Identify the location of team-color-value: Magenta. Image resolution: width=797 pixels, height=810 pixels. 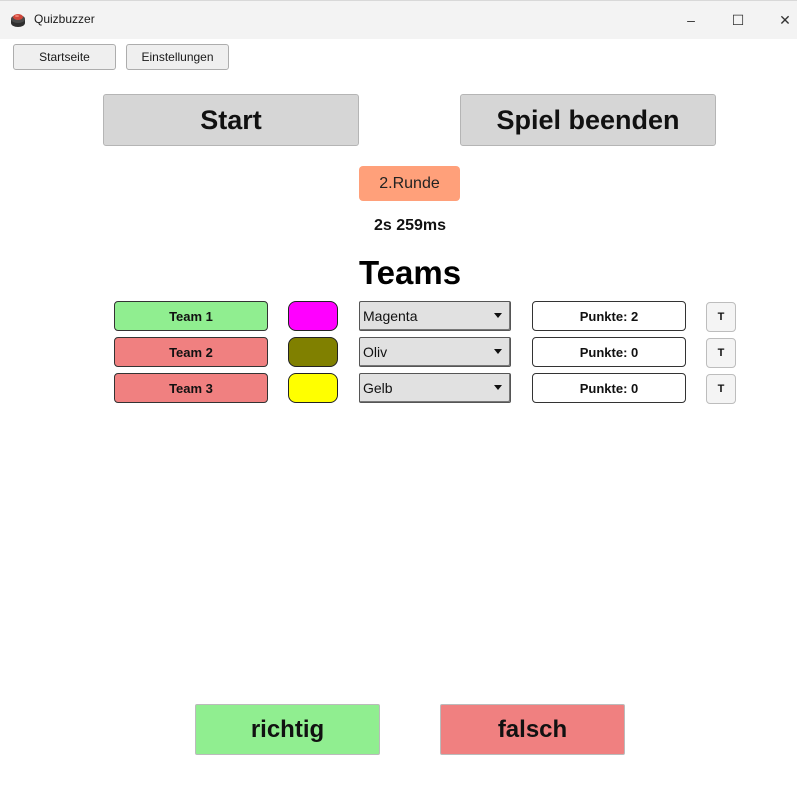
(390, 316).